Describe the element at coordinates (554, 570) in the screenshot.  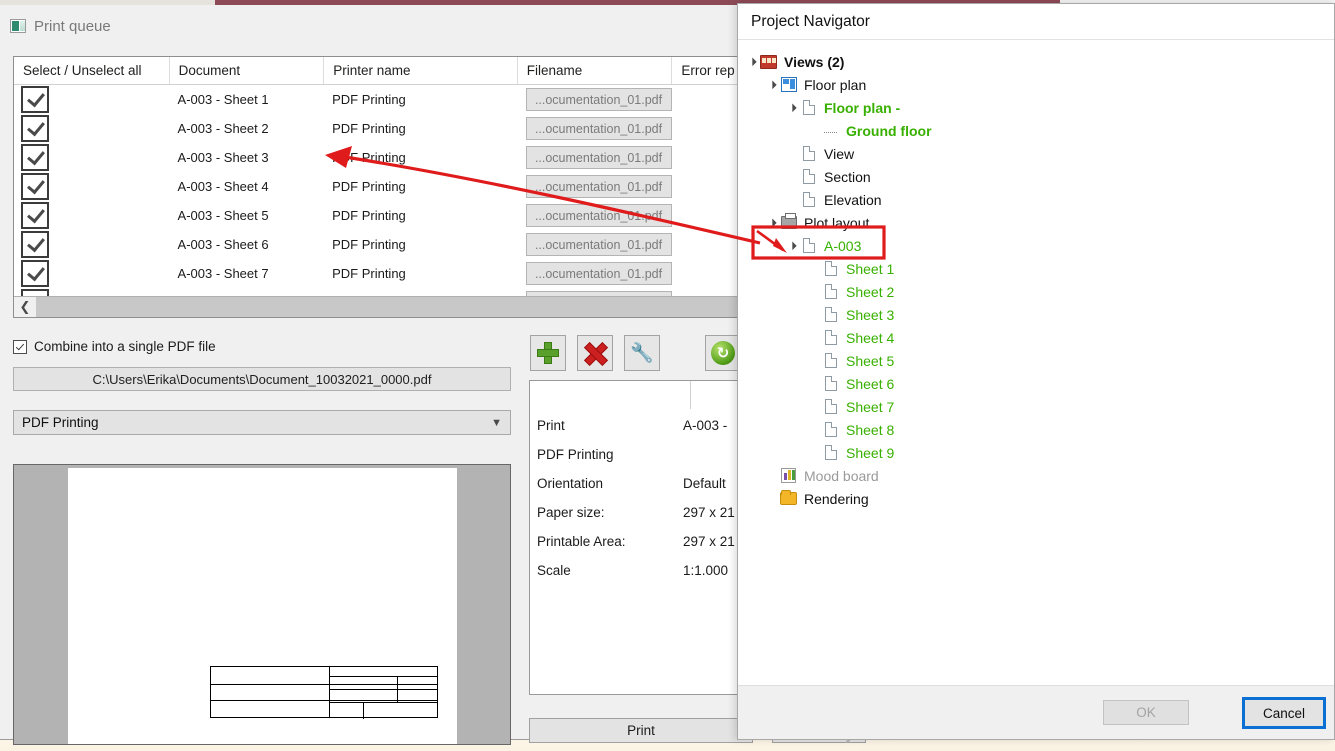
I see `detail-key: Scale` at that location.